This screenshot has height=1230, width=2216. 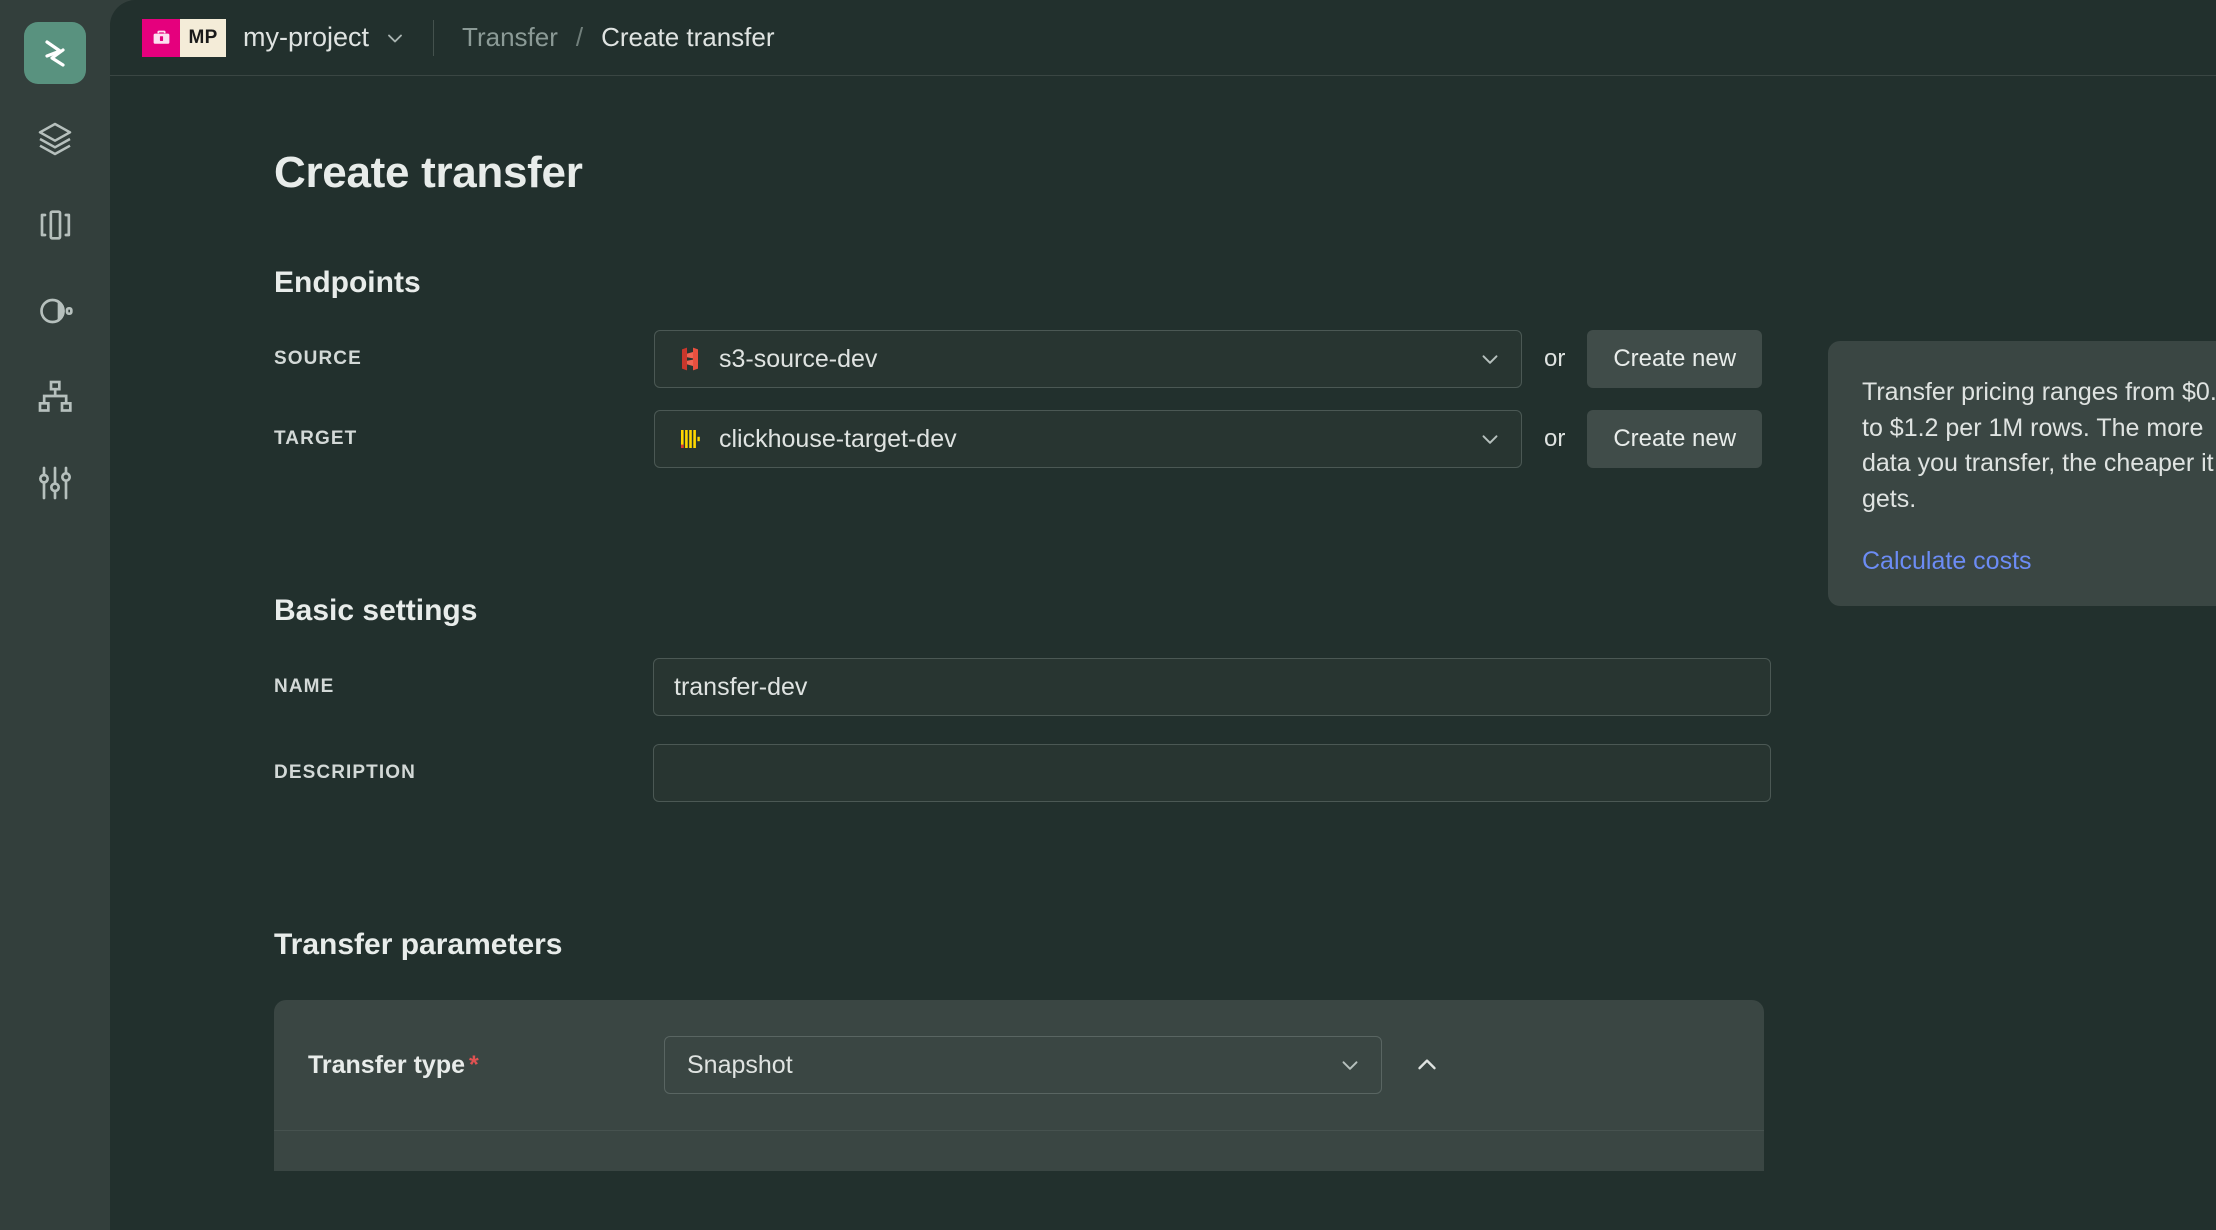 I want to click on description-row: DESCRIPTION, so click(x=1245, y=773).